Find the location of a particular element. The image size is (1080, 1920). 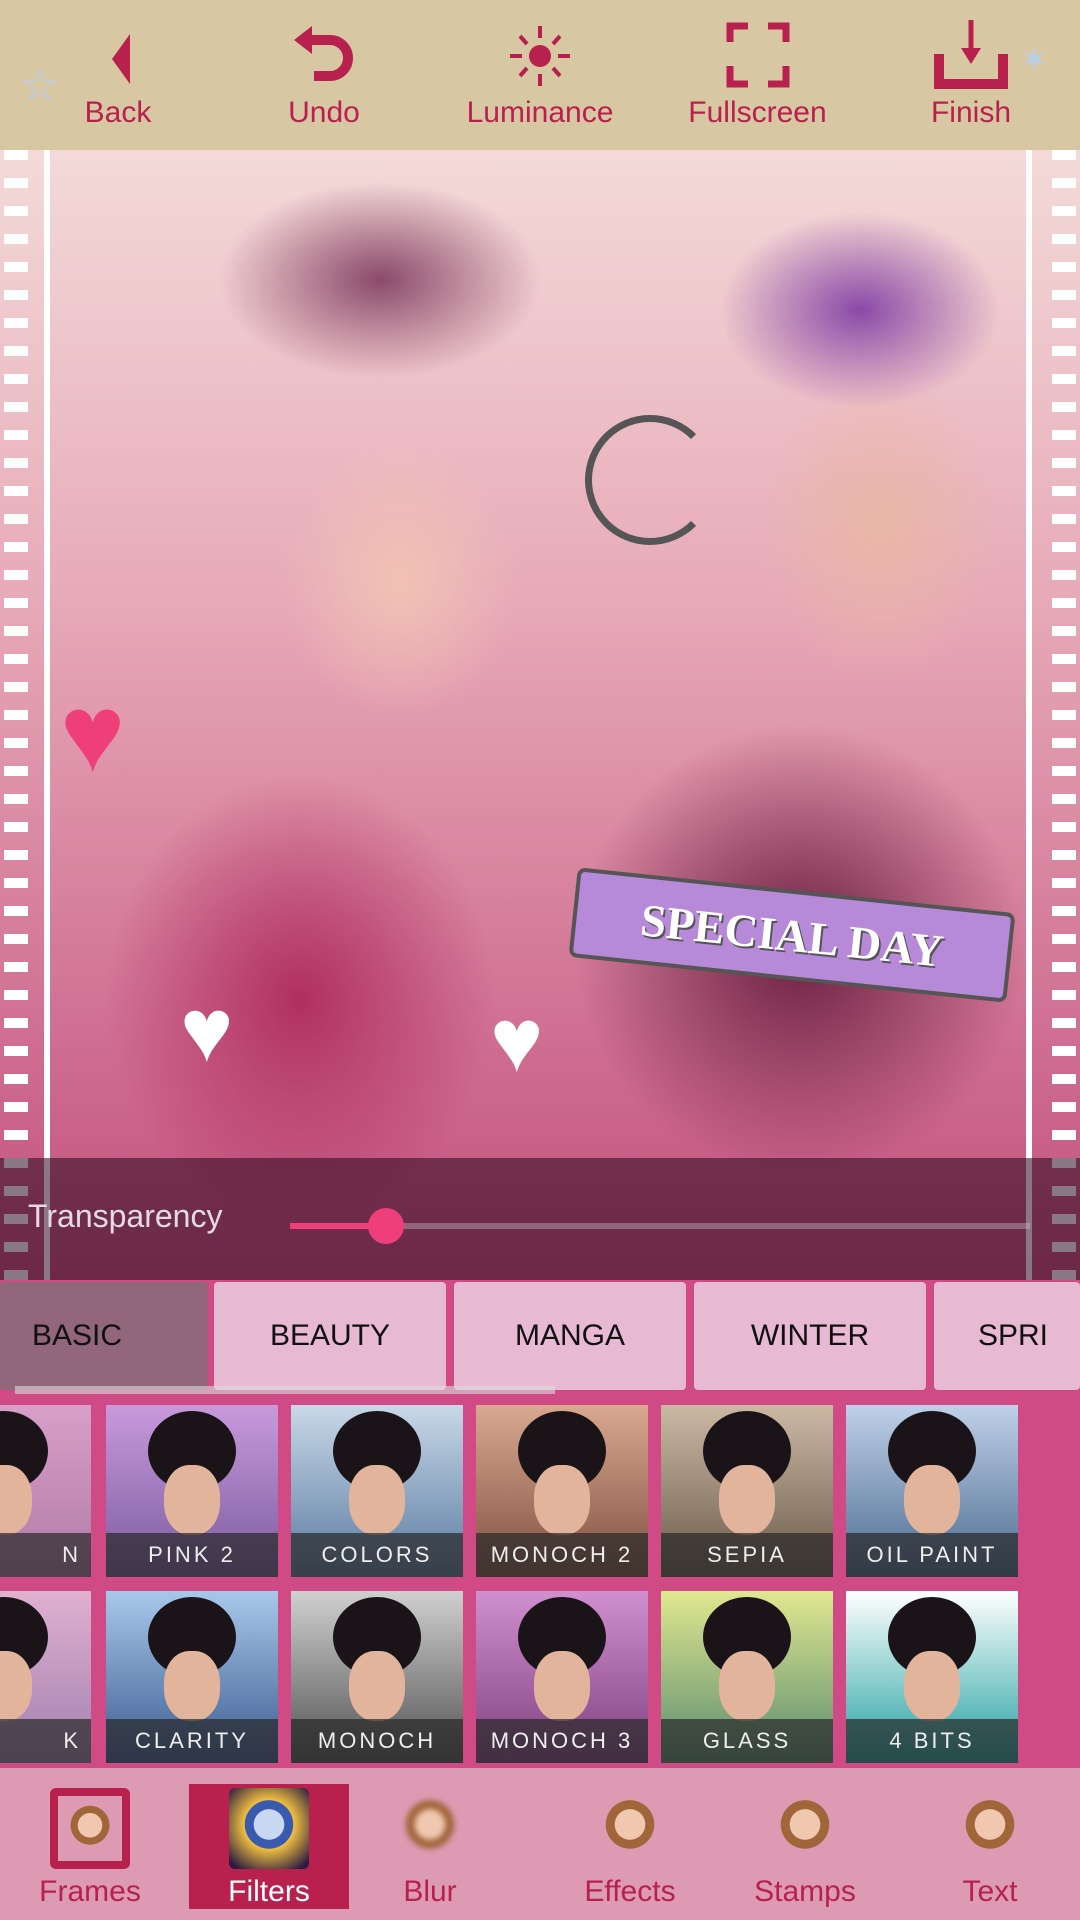

frame-dots-right is located at coordinates (1064, 715).